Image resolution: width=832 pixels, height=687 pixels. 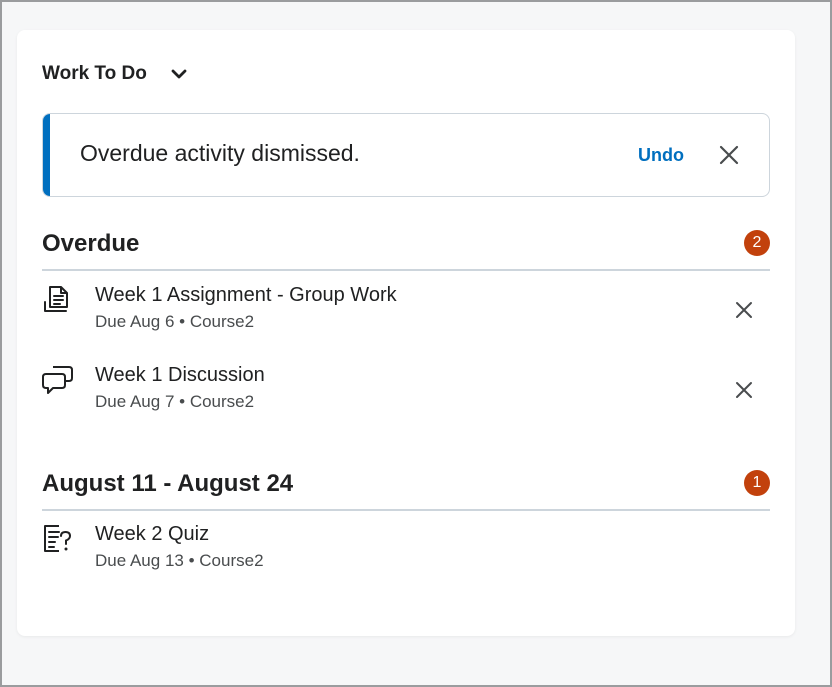 I want to click on assignment-icon, so click(x=58, y=300).